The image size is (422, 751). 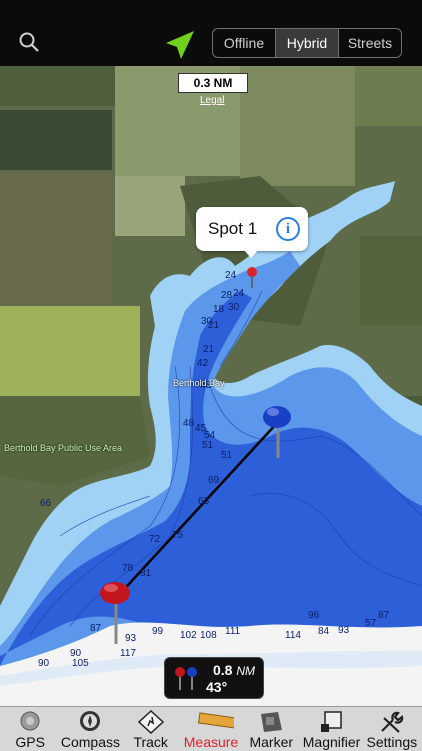 What do you see at coordinates (30, 742) in the screenshot?
I see `tab-label: GPS` at bounding box center [30, 742].